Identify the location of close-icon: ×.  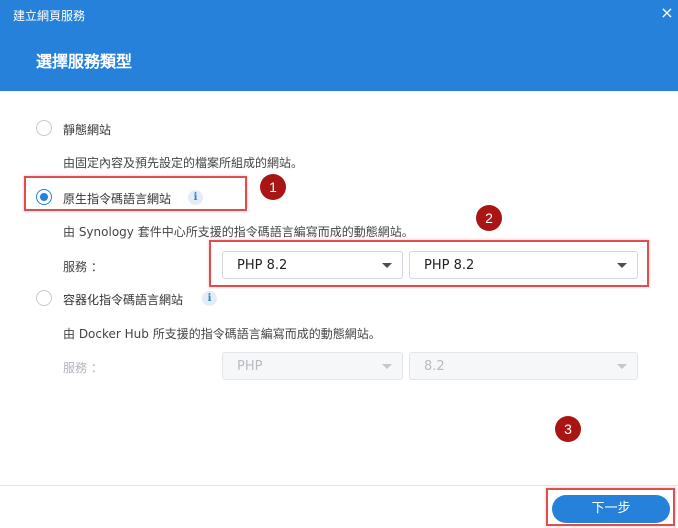
(667, 13).